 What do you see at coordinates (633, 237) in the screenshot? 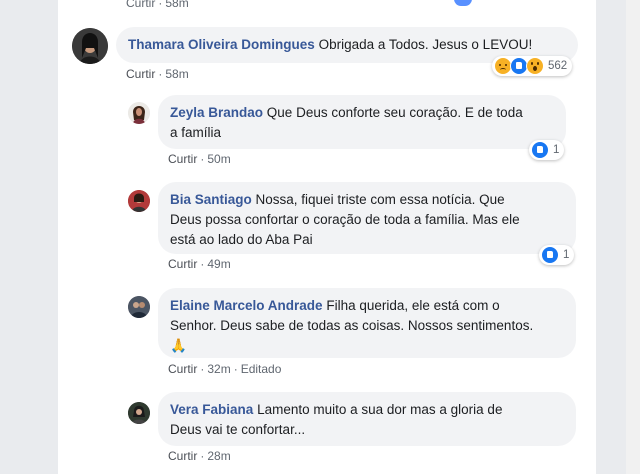
I see `scrollbar` at bounding box center [633, 237].